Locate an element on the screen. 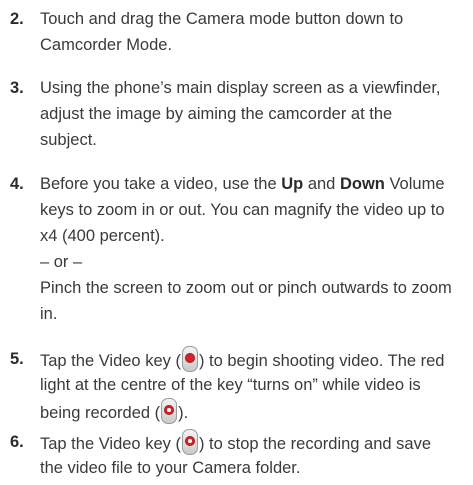  down-key-label: Down is located at coordinates (362, 184).